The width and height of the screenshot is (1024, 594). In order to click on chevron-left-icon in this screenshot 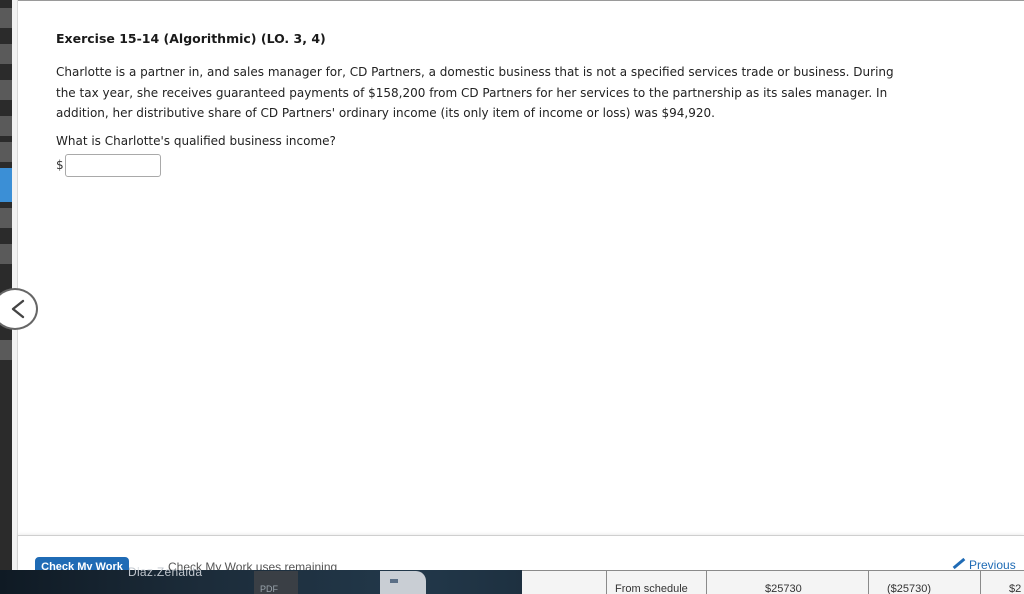, I will do `click(18, 309)`.